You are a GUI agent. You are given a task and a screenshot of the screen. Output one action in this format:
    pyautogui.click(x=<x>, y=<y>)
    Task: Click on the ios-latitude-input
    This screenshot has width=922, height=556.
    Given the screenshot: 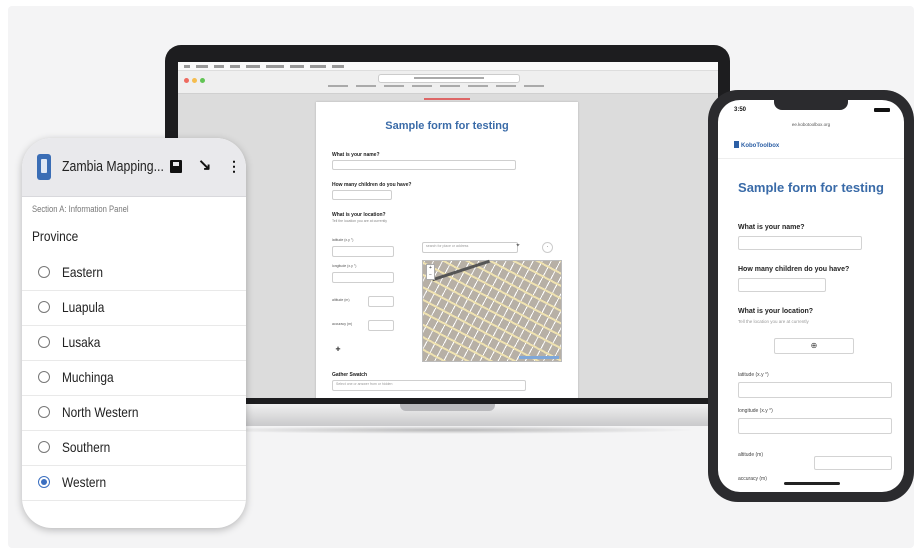 What is the action you would take?
    pyautogui.click(x=815, y=390)
    